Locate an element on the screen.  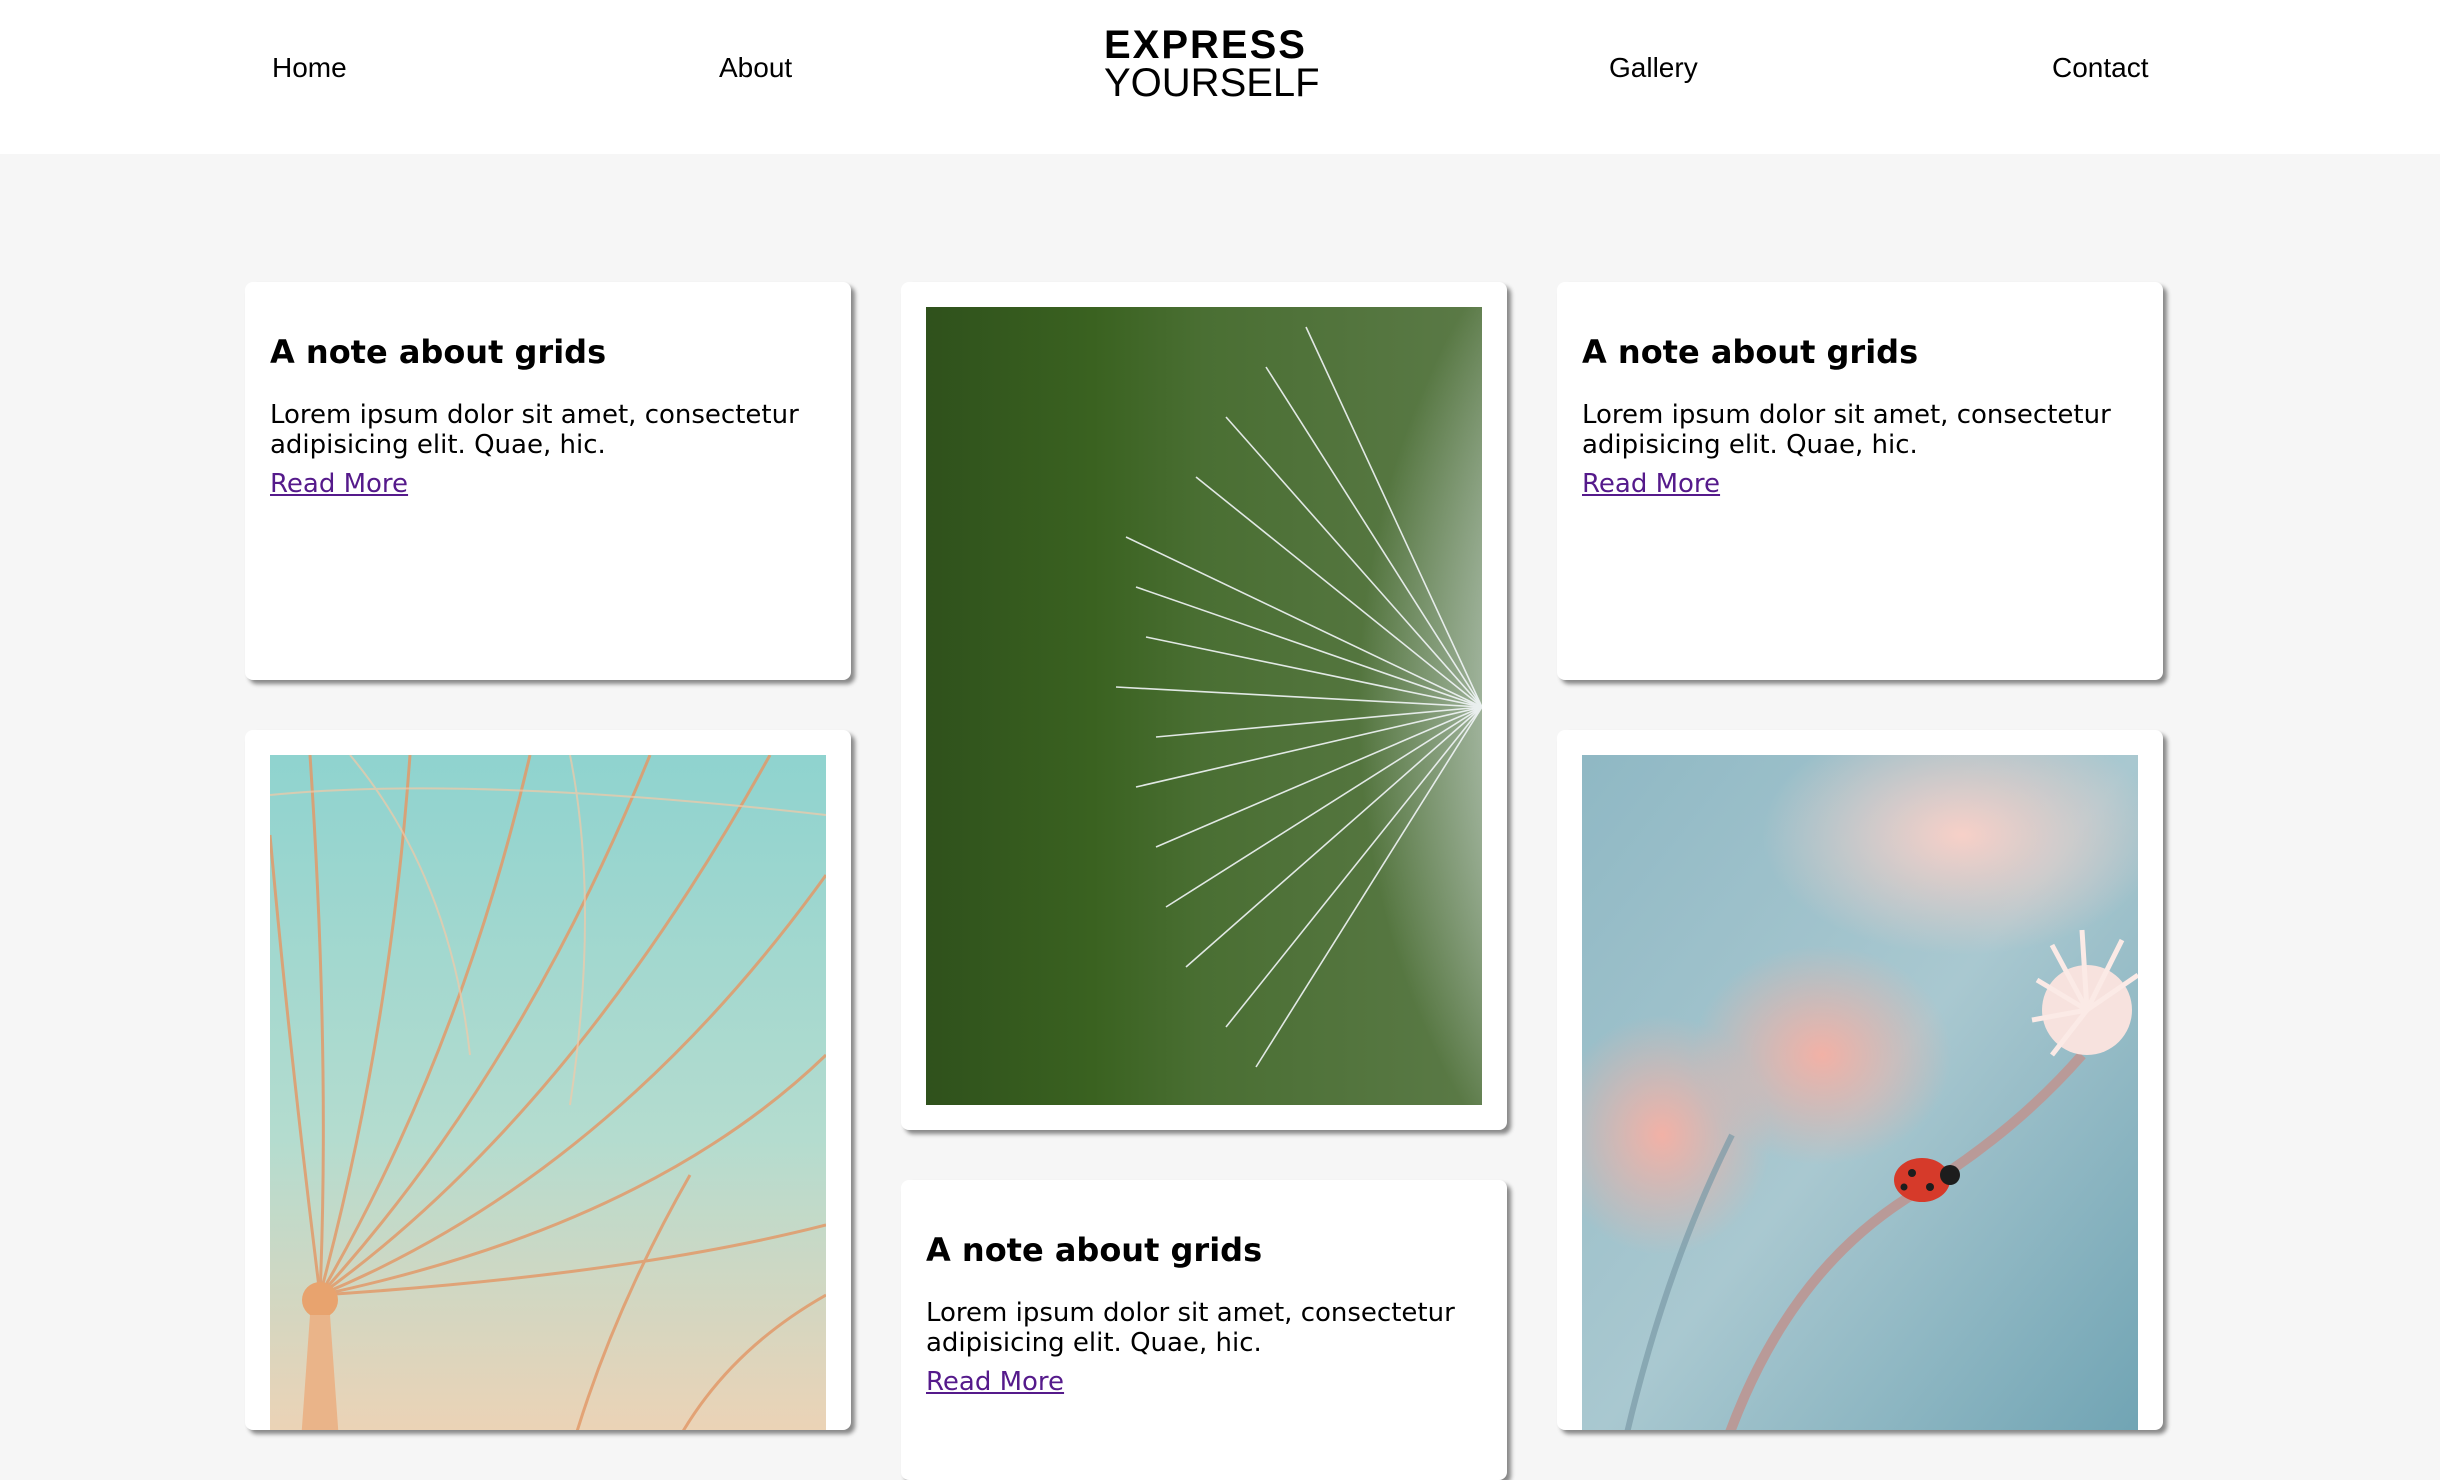
ladybug-flower-image is located at coordinates (1860, 1092).